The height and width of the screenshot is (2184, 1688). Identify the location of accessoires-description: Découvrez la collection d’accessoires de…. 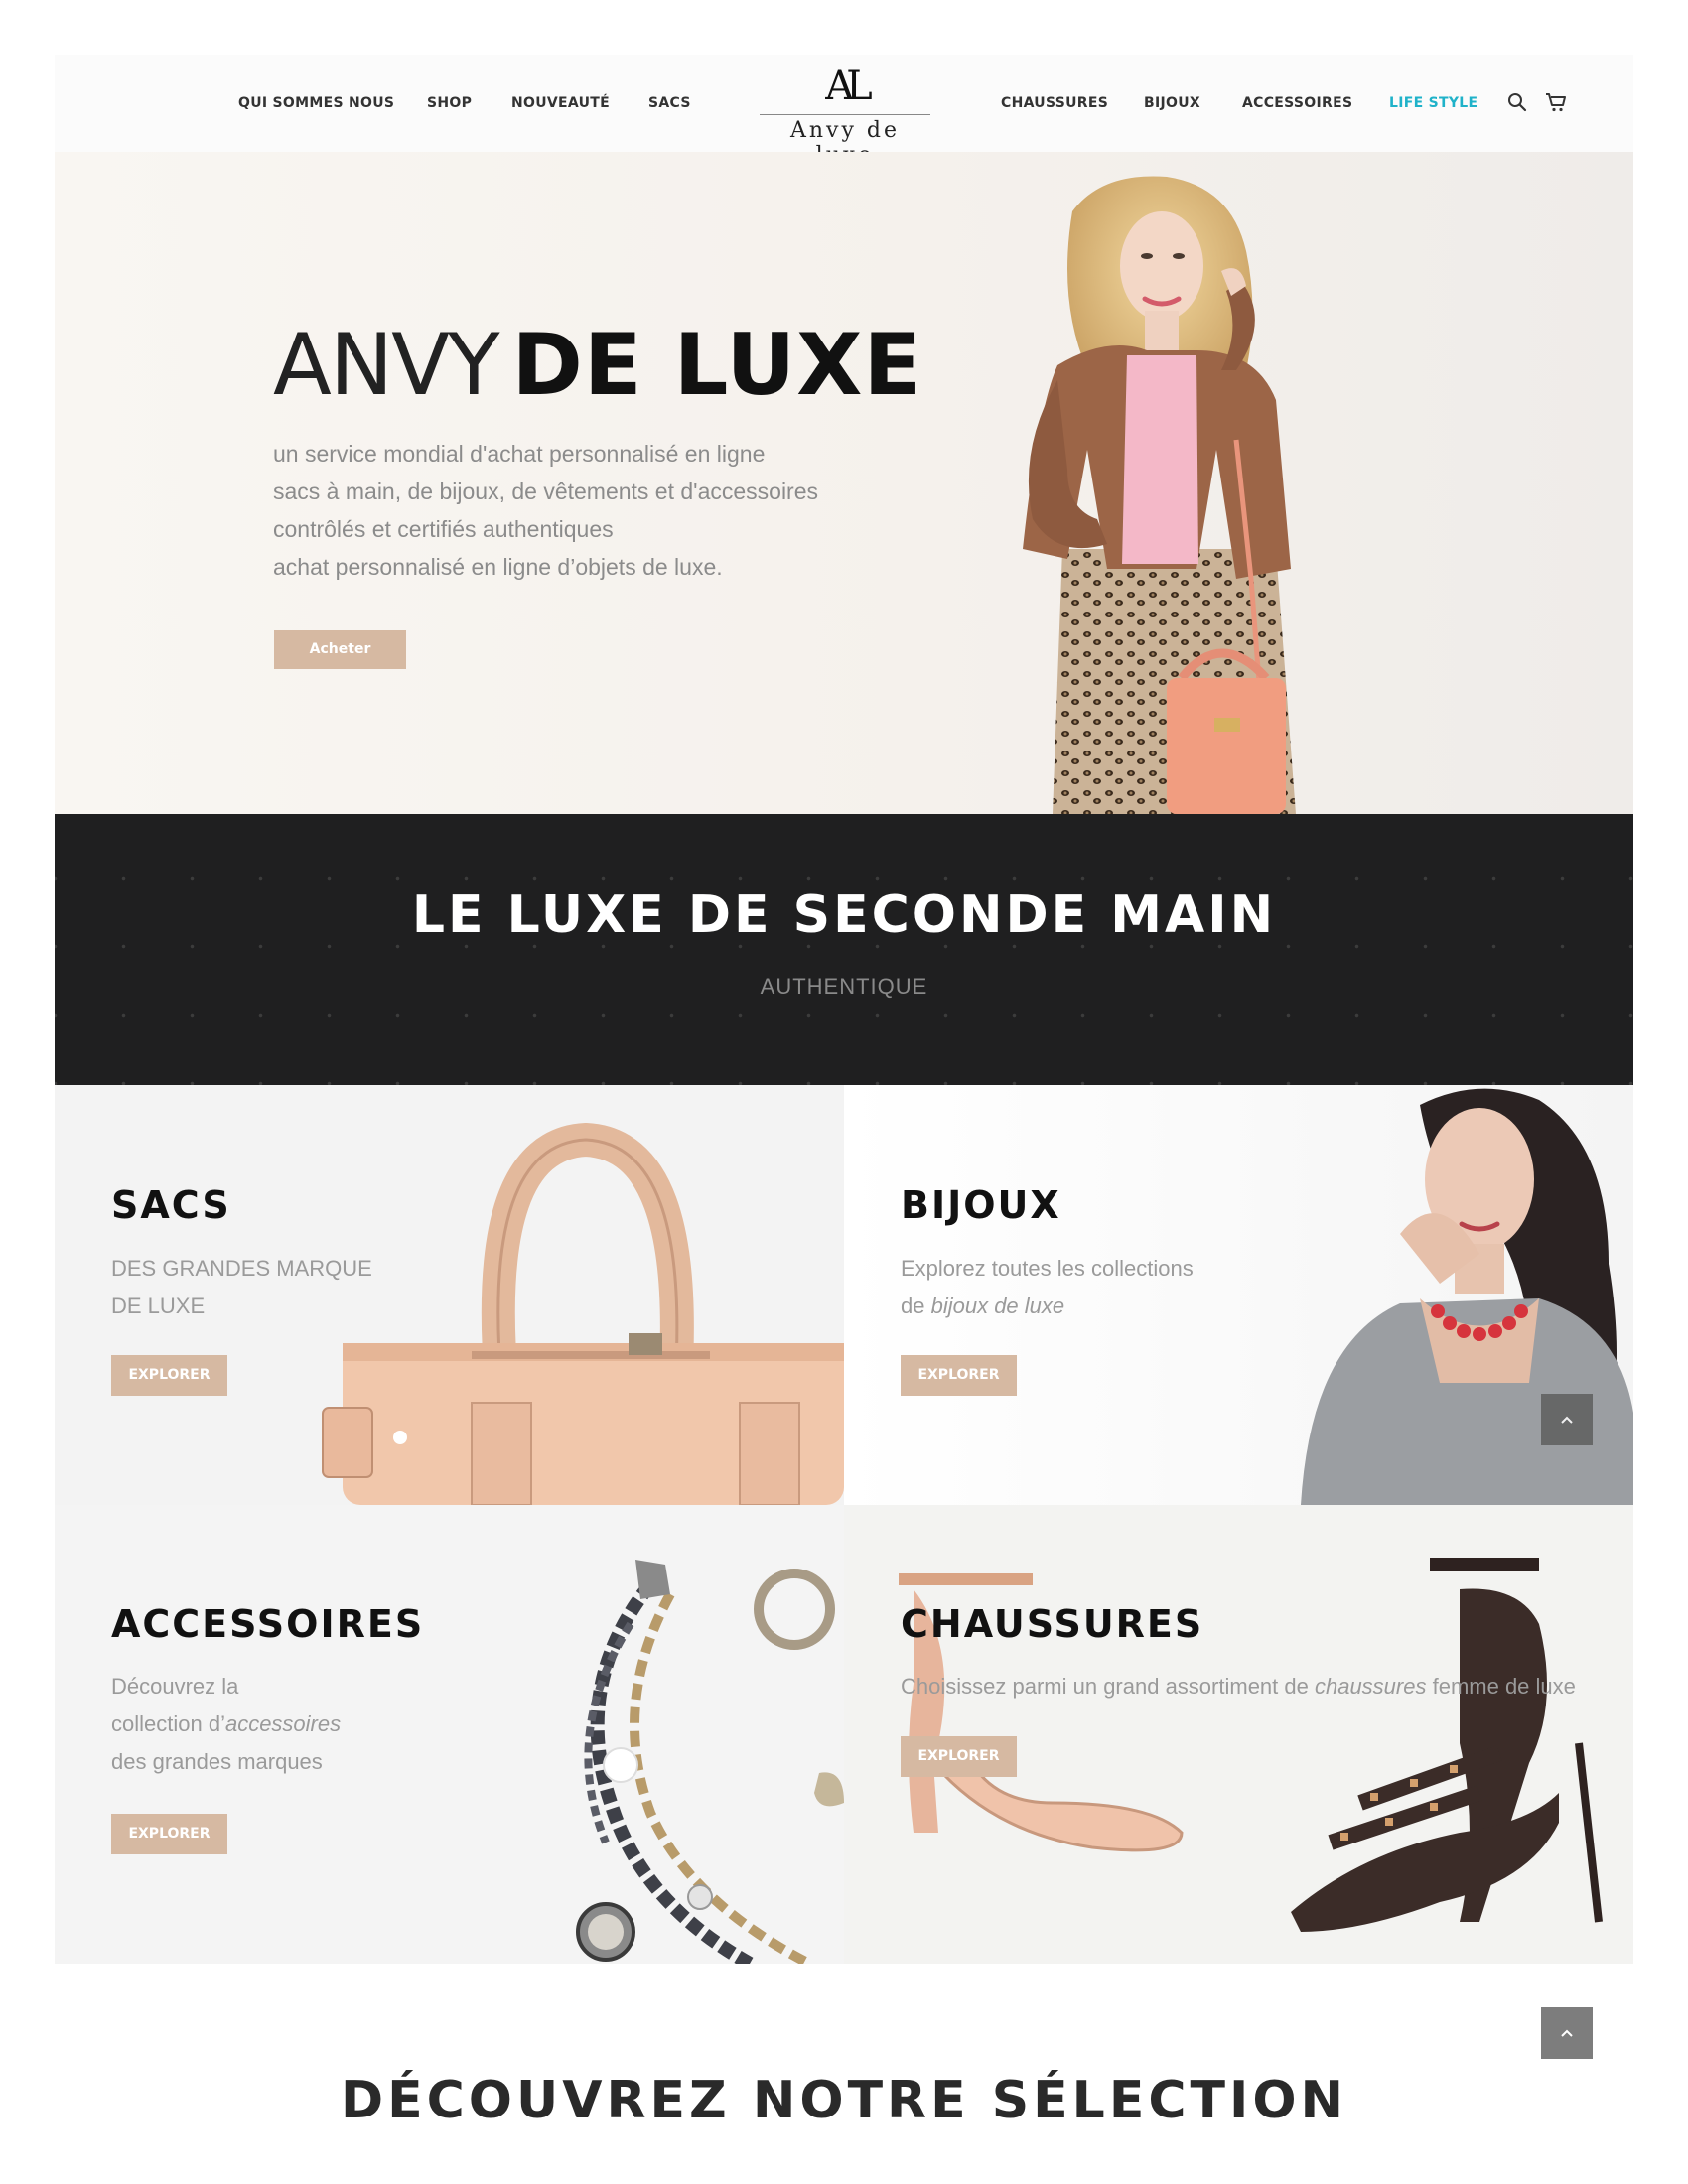
(226, 1724).